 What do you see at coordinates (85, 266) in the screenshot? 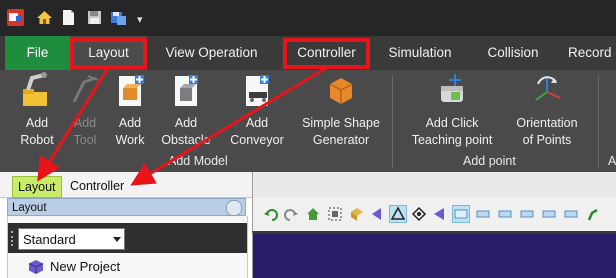
I see `tree-item-label: New Project` at bounding box center [85, 266].